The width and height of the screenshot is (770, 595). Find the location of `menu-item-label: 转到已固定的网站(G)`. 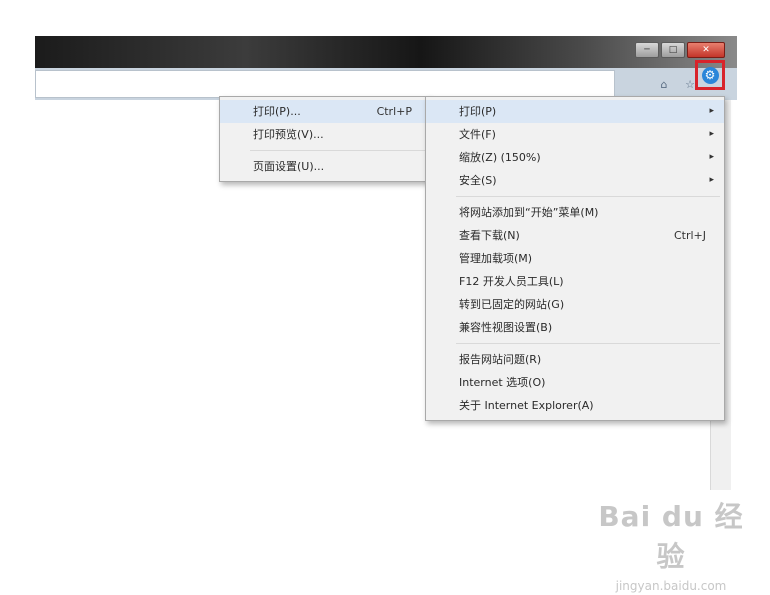

menu-item-label: 转到已固定的网站(G) is located at coordinates (512, 304).